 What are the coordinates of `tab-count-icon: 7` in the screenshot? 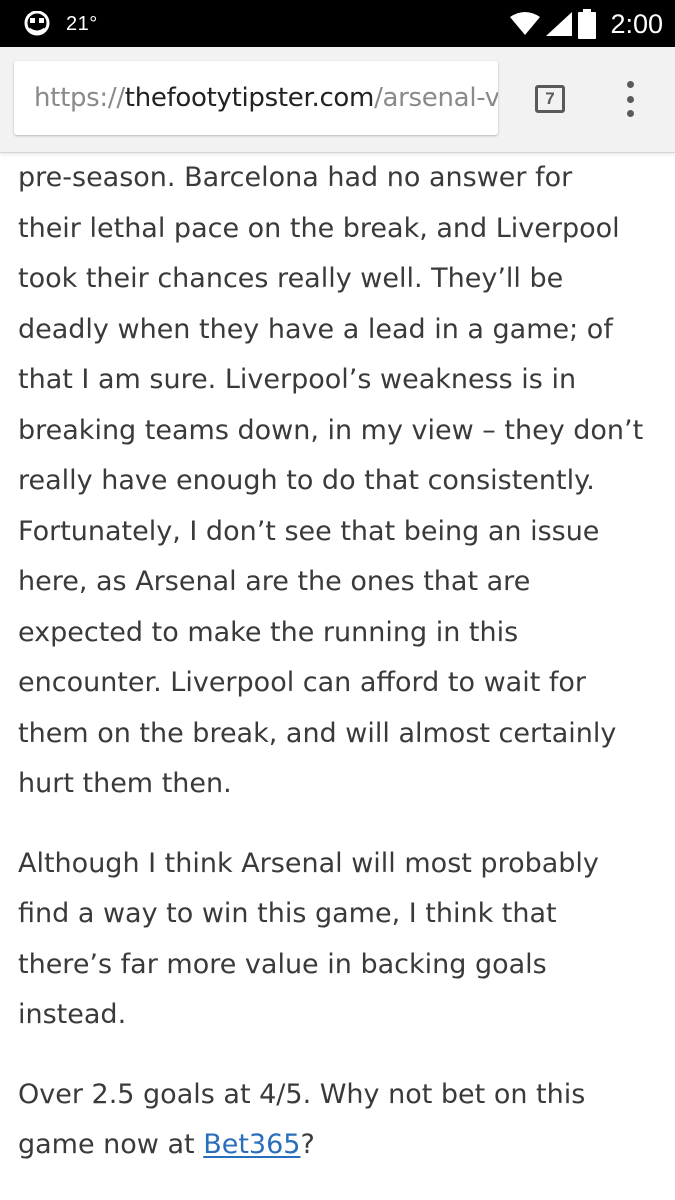 It's located at (550, 99).